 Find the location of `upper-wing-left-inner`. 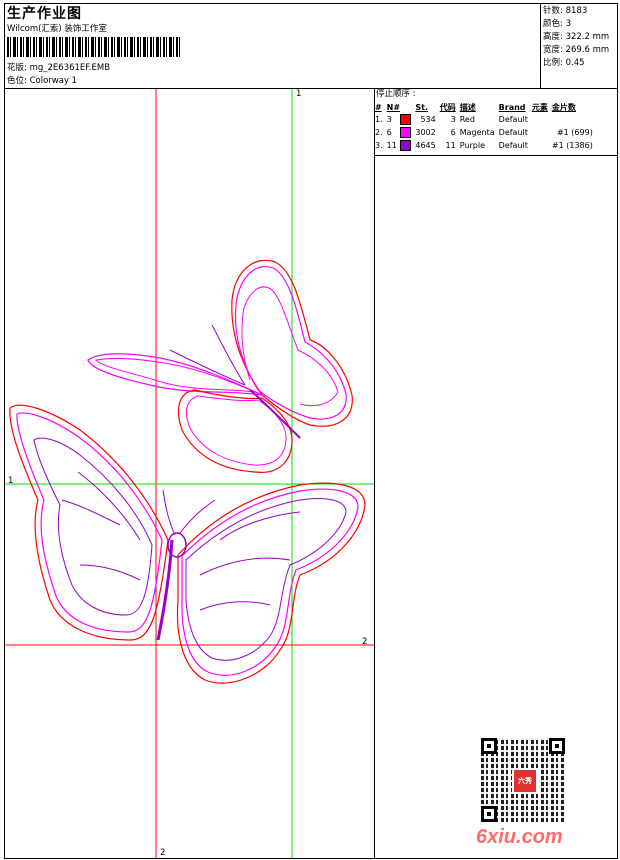

upper-wing-left-inner is located at coordinates (175, 375).